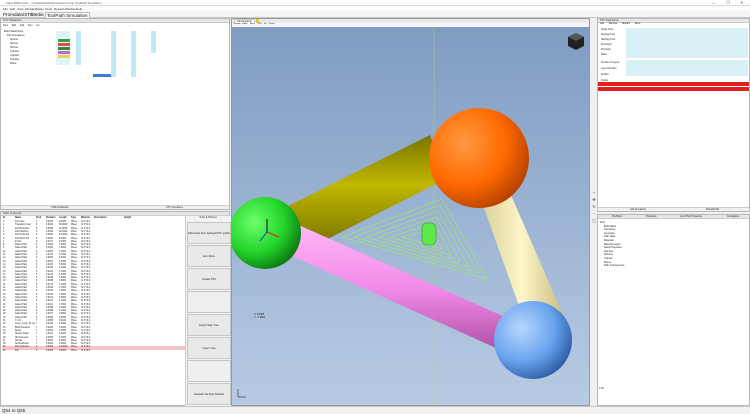 The image size is (750, 414). Describe the element at coordinates (17, 350) in the screenshot. I see `table-cell: Full` at that location.